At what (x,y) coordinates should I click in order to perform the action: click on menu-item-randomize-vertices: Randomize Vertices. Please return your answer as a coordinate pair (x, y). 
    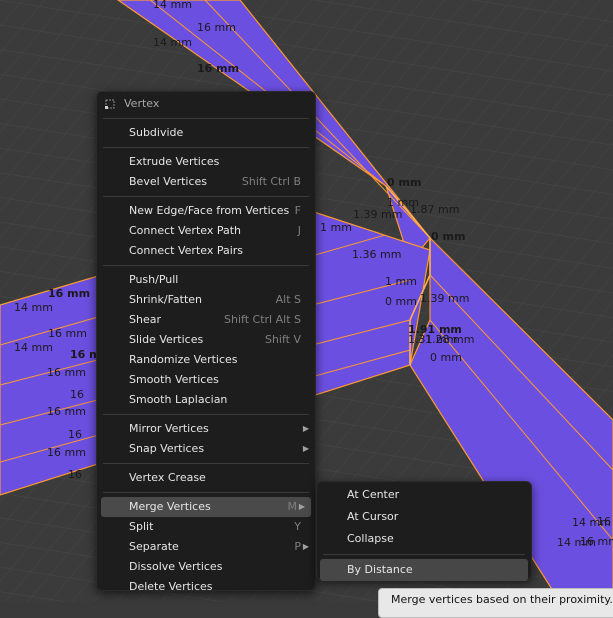
    Looking at the image, I should click on (206, 360).